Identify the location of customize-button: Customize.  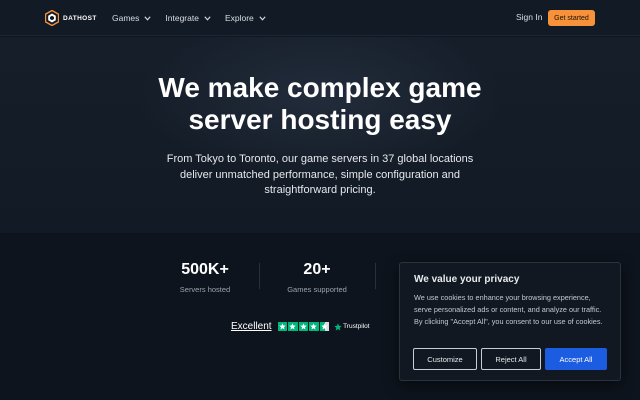
(445, 359).